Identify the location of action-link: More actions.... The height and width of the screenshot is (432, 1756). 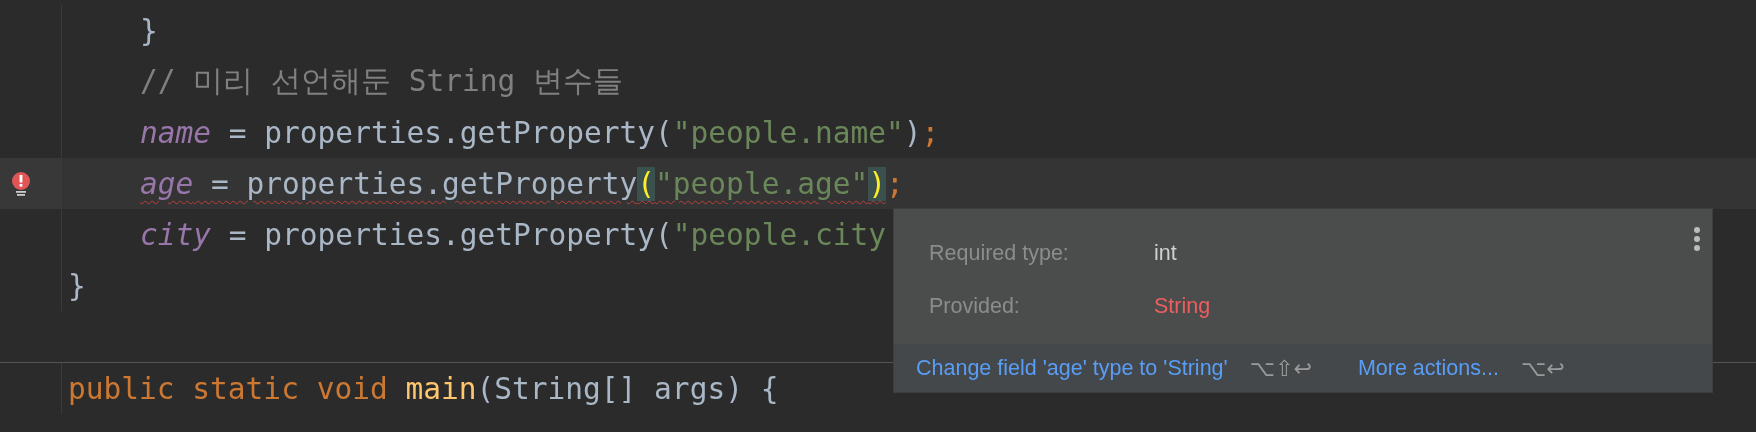
(1428, 368).